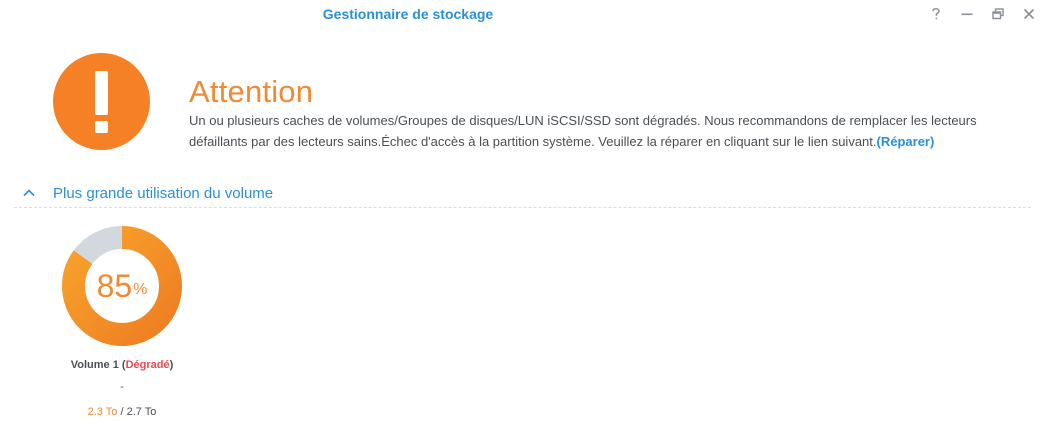 The image size is (1053, 429). I want to click on volume-total: 2.7 To, so click(141, 412).